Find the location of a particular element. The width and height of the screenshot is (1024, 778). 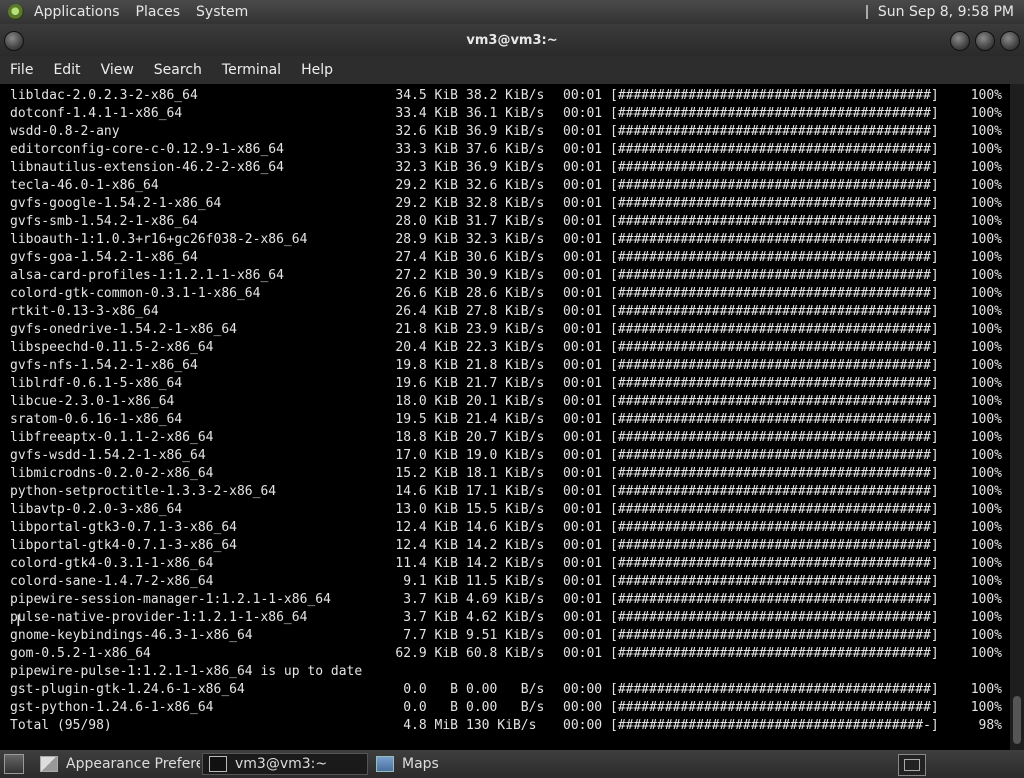

download-speed: 14.2 KiB/s is located at coordinates (505, 545).